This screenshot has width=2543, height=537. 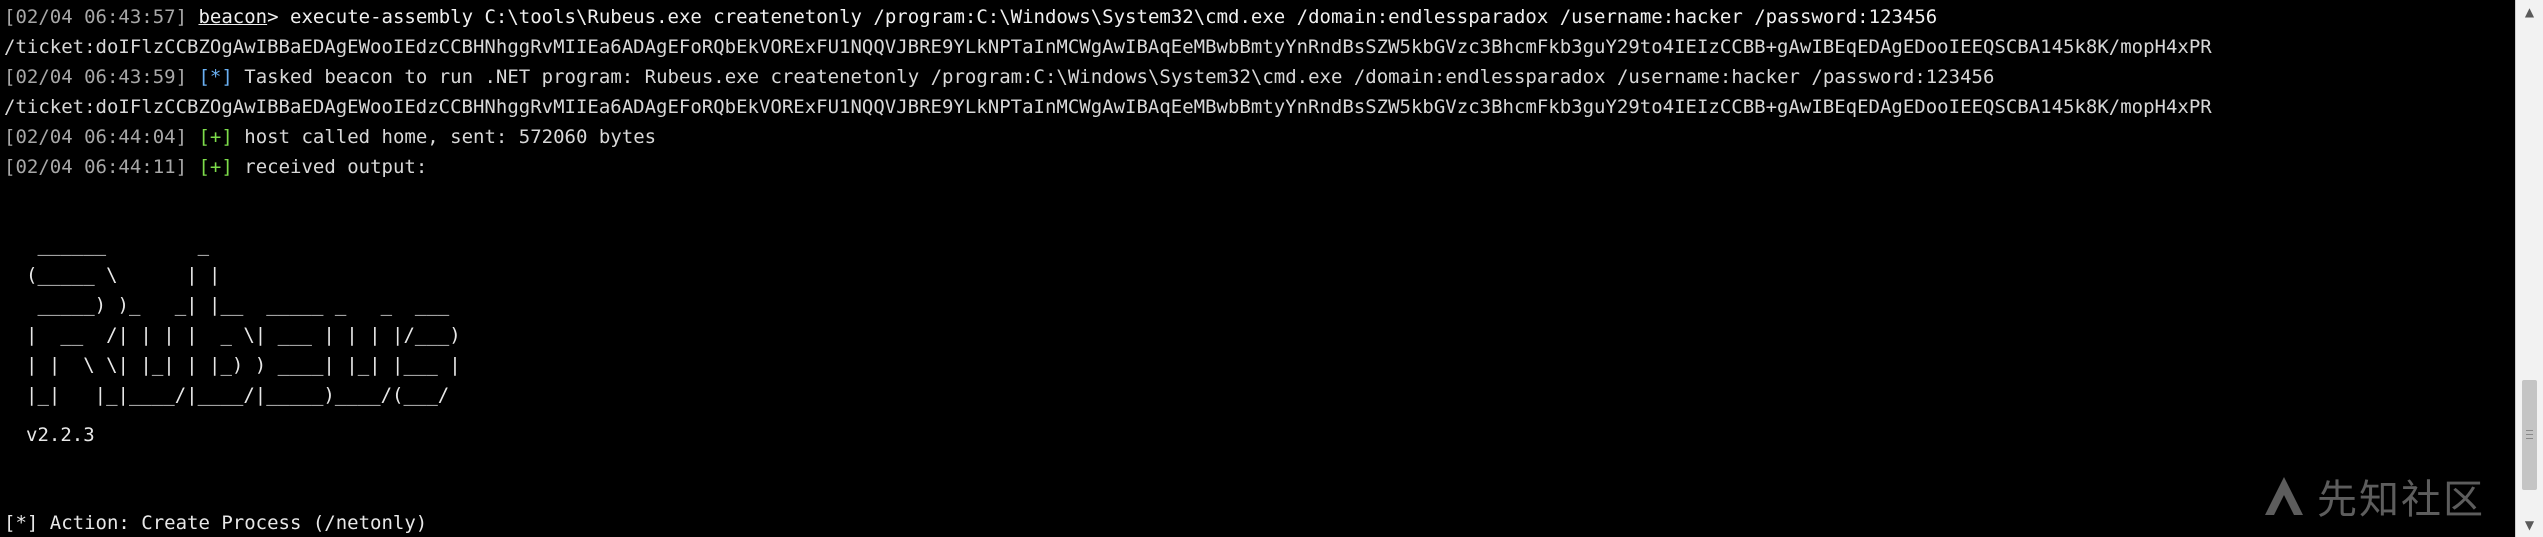 What do you see at coordinates (96, 77) in the screenshot?
I see `timestamp: [02/04 06:43:59]` at bounding box center [96, 77].